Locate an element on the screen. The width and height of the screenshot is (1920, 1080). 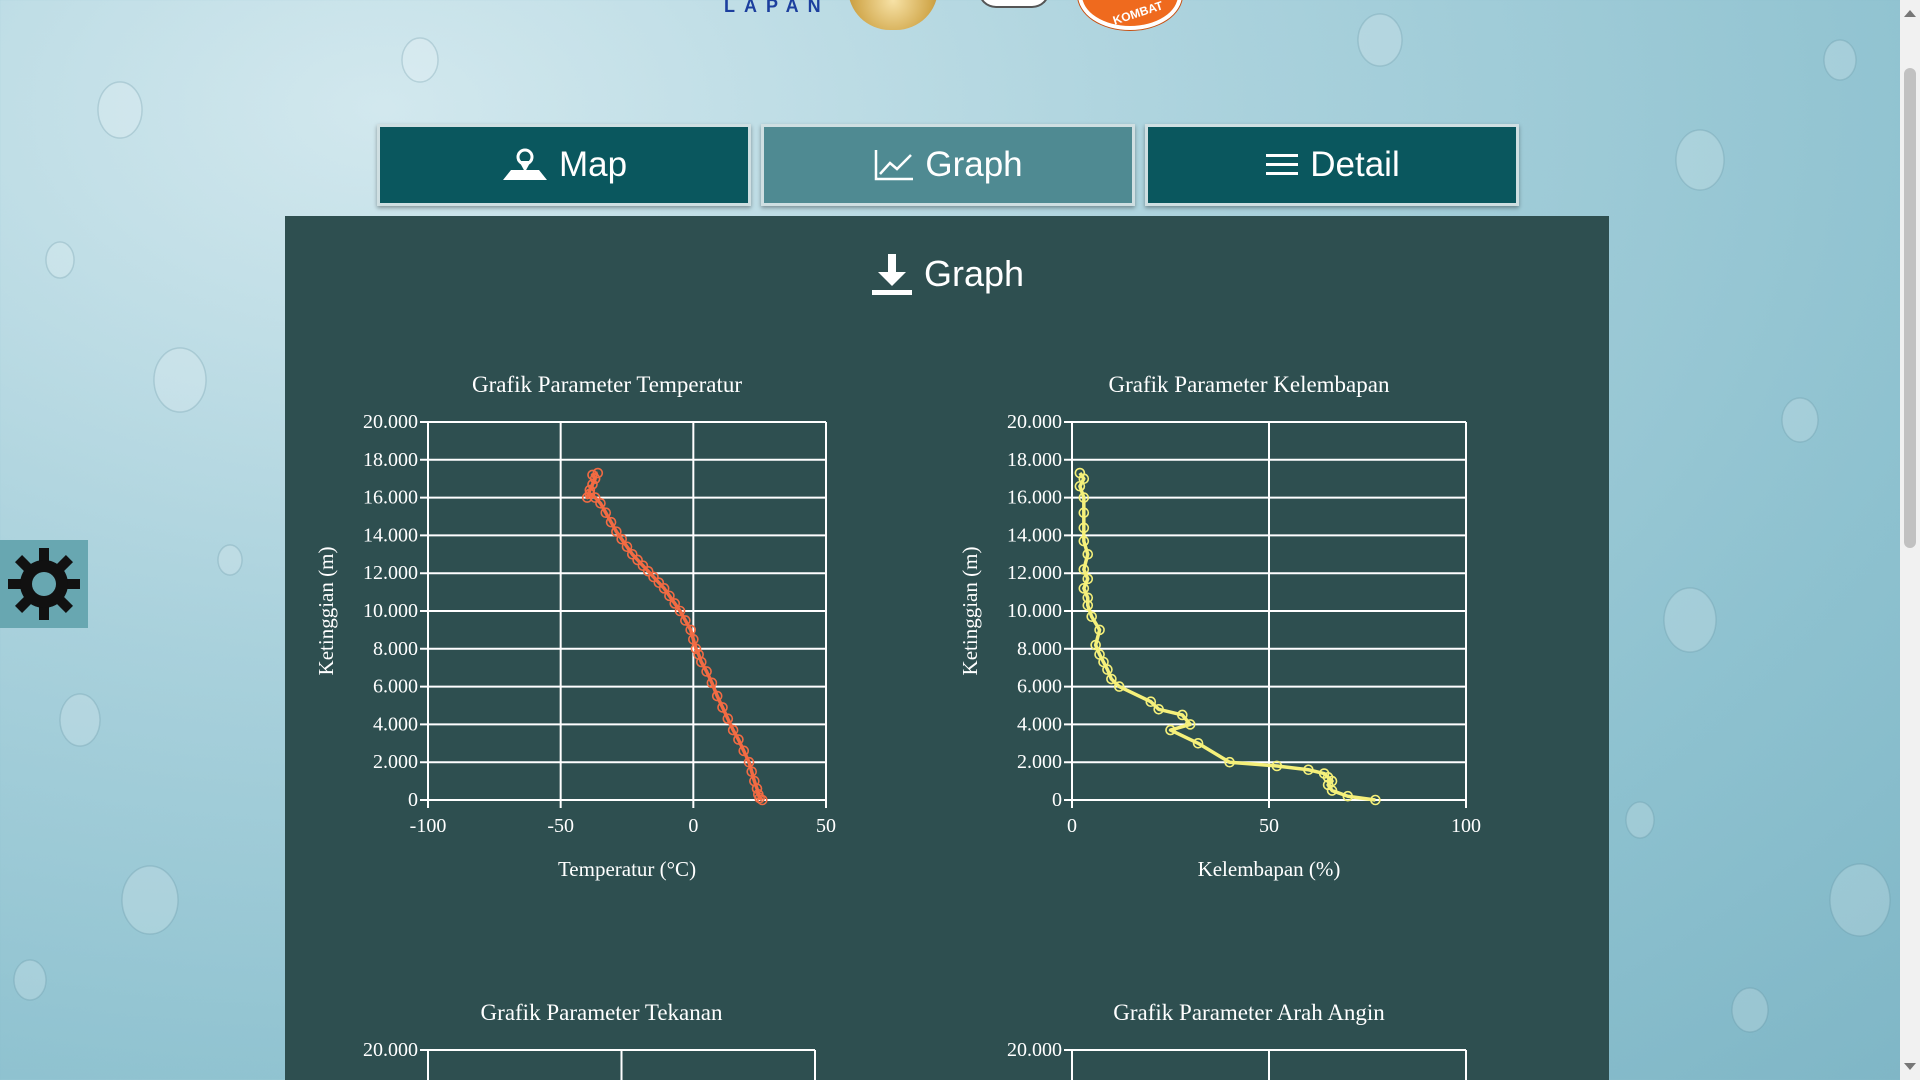
graph-panel-title: Graph is located at coordinates (947, 274).